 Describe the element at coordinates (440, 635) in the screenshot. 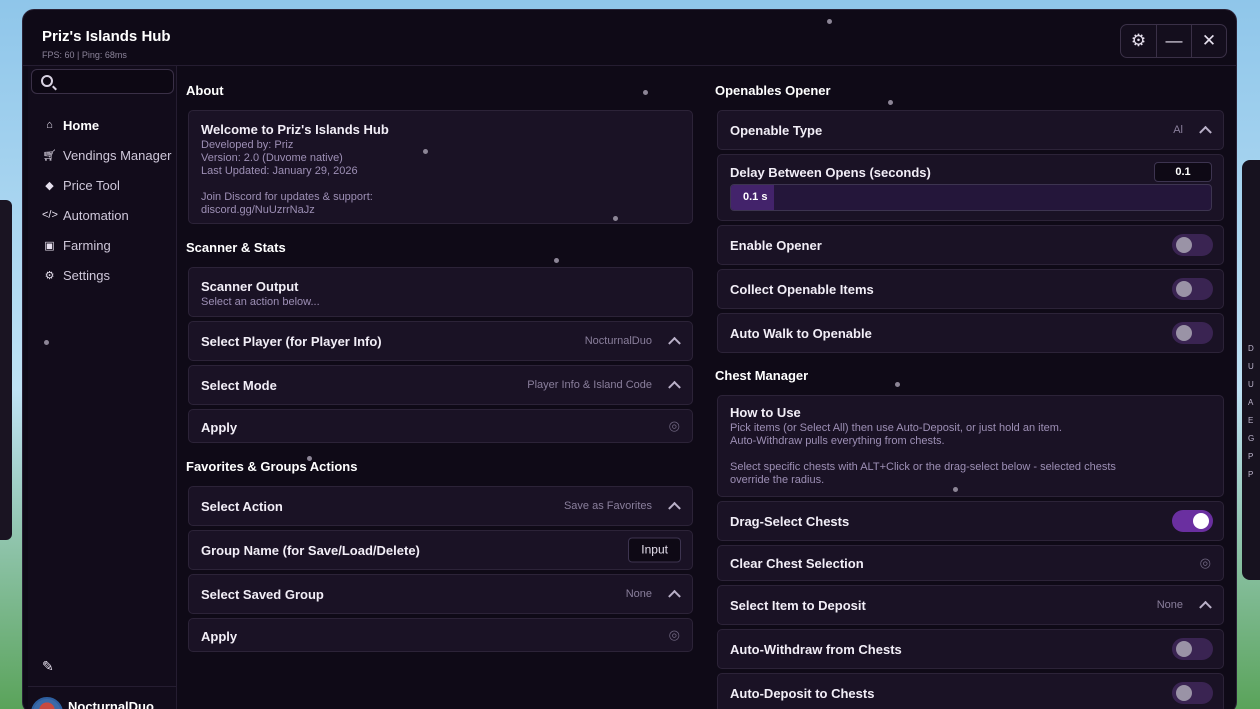

I see `favorites-apply-button: Apply ◎` at that location.